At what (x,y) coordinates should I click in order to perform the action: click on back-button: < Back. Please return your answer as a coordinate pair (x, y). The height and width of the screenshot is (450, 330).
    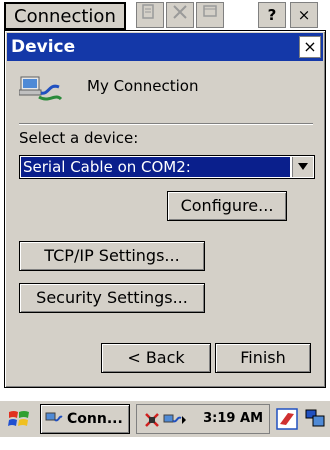
    Looking at the image, I should click on (156, 358).